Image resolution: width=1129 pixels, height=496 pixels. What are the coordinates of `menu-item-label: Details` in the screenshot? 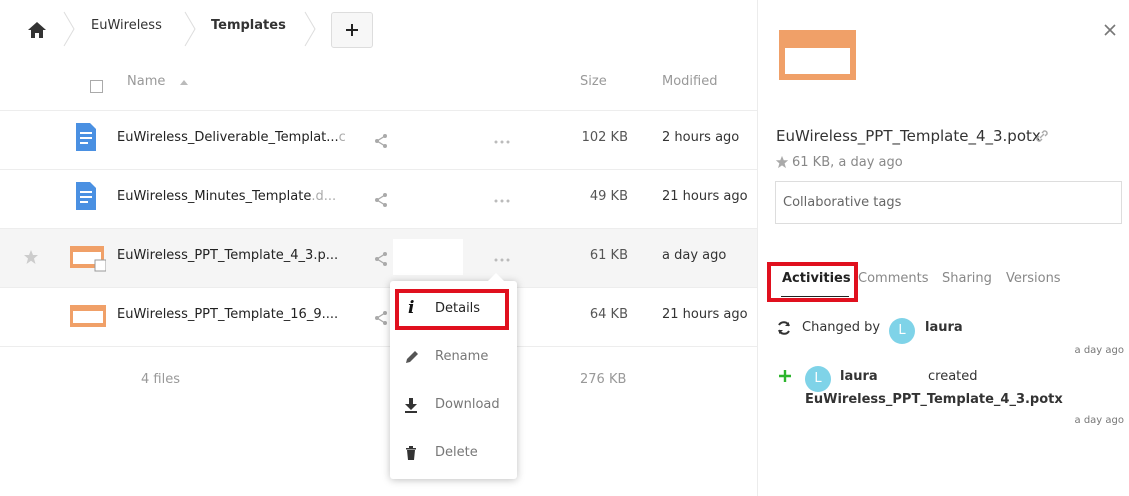 It's located at (458, 308).